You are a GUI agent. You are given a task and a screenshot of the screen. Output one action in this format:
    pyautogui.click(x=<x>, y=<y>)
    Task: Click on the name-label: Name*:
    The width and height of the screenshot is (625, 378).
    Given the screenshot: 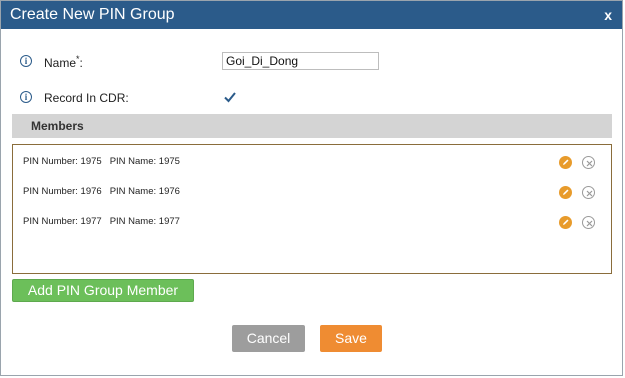 What is the action you would take?
    pyautogui.click(x=63, y=62)
    